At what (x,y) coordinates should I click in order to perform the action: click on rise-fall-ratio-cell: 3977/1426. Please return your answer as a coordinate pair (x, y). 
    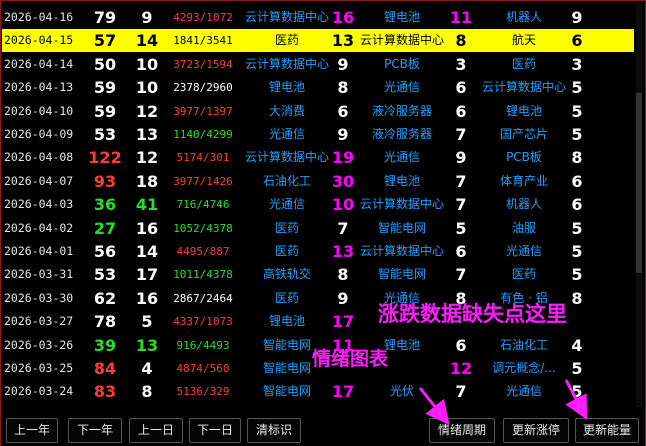
    Looking at the image, I should click on (203, 181).